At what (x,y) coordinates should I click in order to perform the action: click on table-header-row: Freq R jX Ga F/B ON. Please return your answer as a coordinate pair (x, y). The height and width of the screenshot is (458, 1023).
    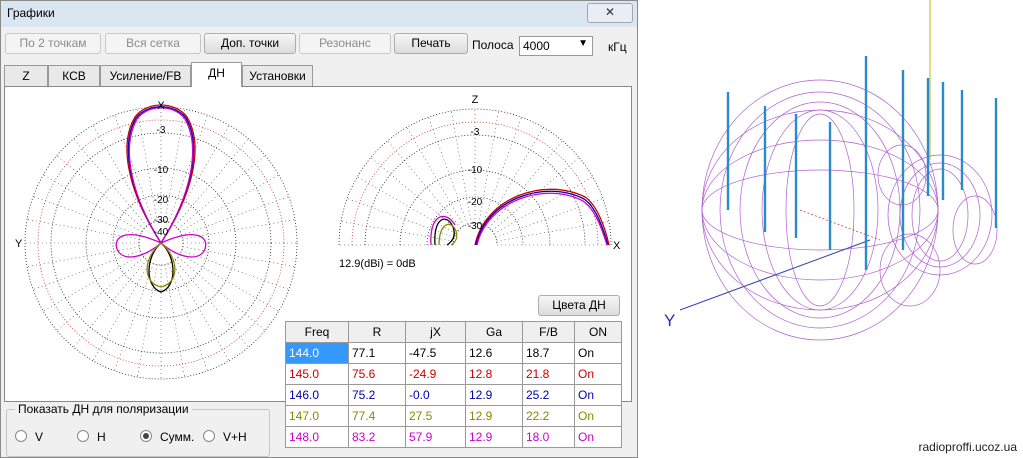
    Looking at the image, I should click on (453, 332).